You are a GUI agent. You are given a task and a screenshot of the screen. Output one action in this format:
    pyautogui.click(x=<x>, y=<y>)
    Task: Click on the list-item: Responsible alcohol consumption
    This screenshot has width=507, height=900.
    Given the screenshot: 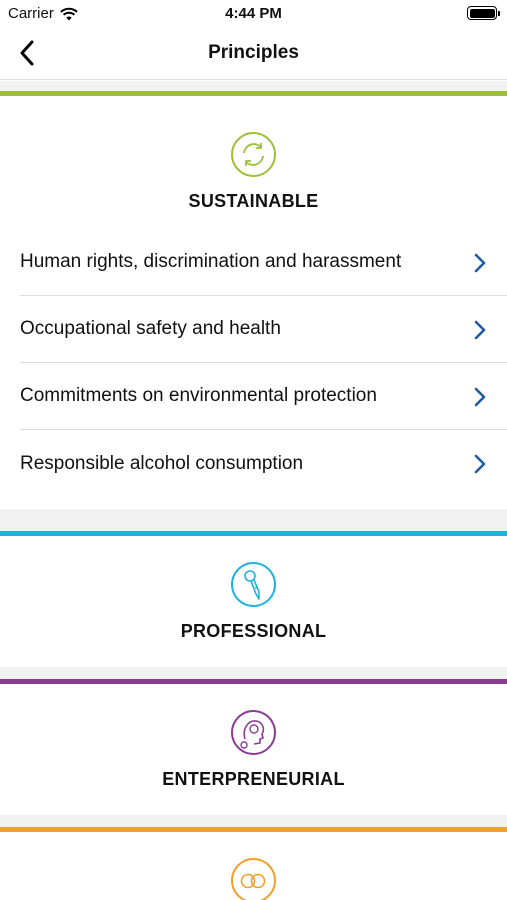 What is the action you would take?
    pyautogui.click(x=263, y=463)
    